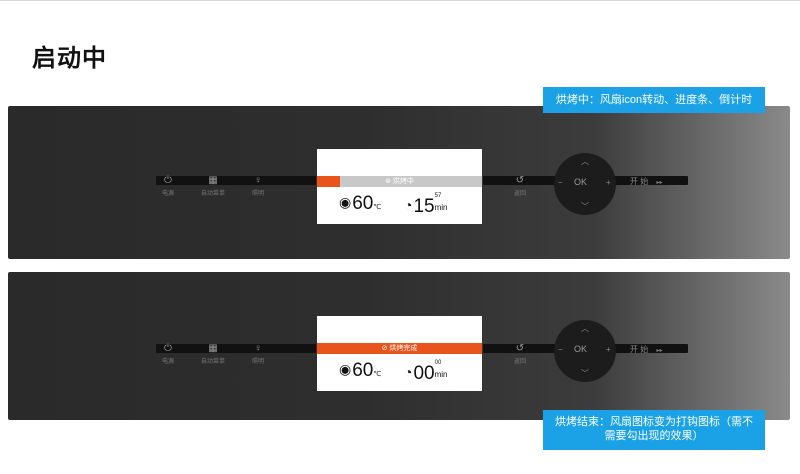 This screenshot has height=474, width=800. Describe the element at coordinates (400, 0) in the screenshot. I see `top-divider` at that location.